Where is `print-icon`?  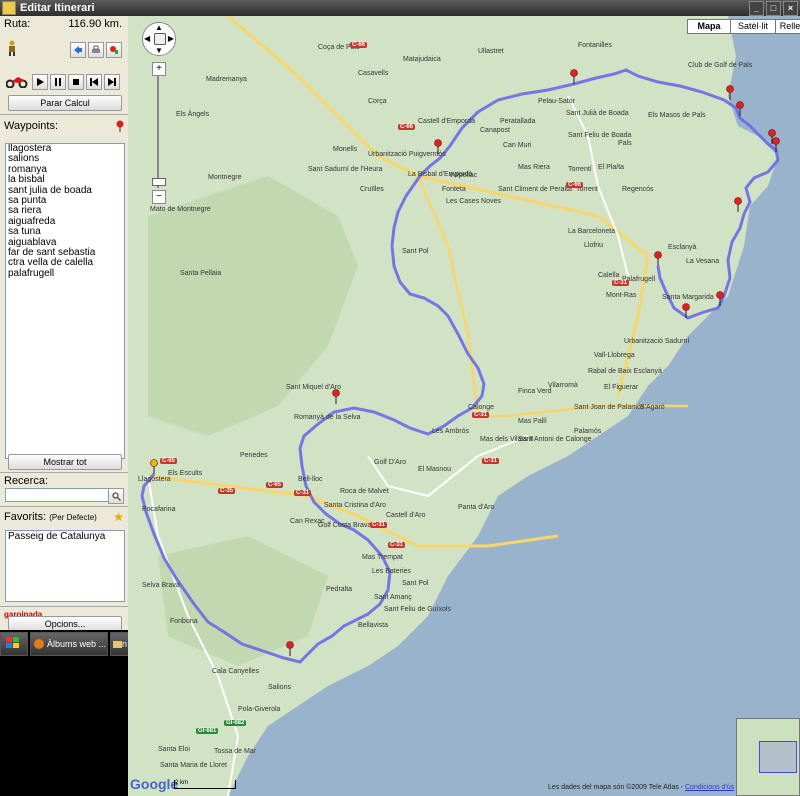
print-icon is located at coordinates (96, 50).